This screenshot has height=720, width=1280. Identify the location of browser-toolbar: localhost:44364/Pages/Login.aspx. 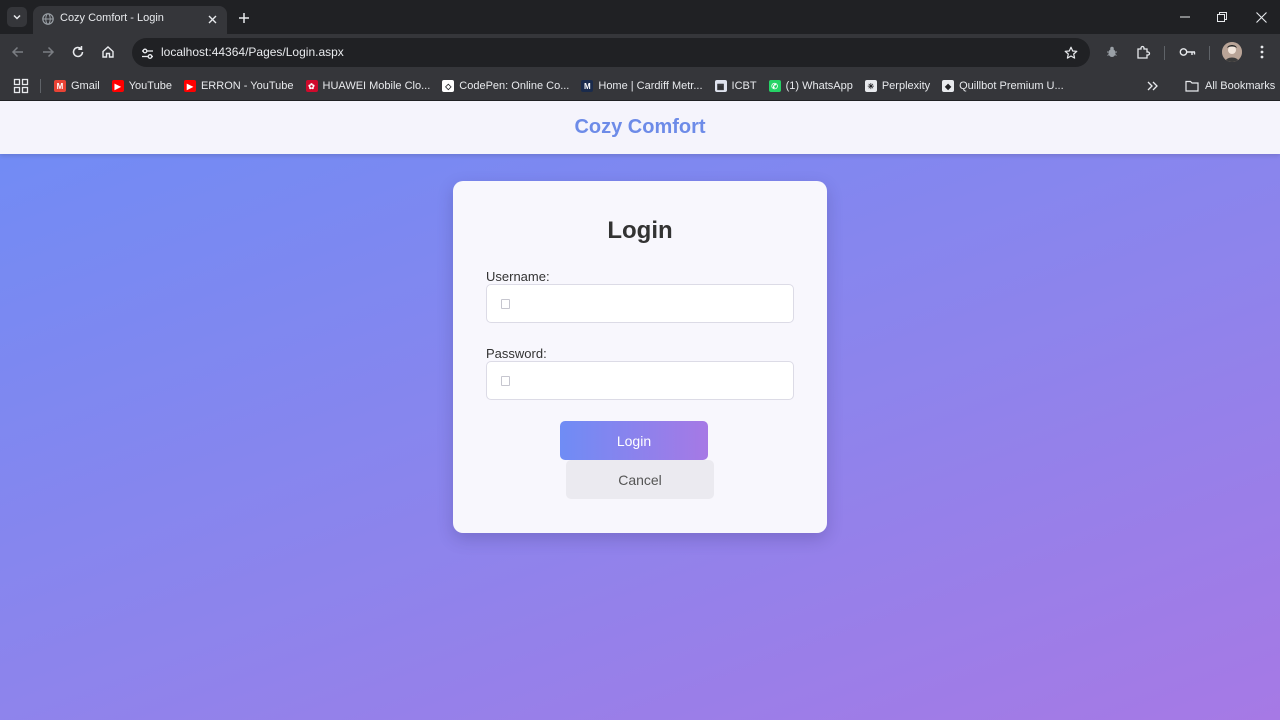
(640, 52).